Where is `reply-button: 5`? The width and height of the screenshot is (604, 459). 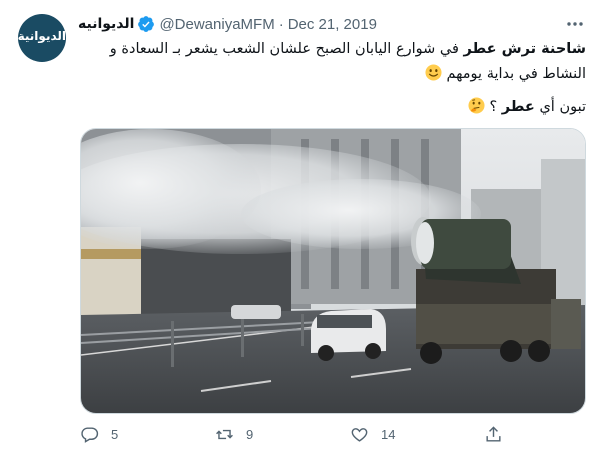
reply-button: 5 is located at coordinates (99, 434).